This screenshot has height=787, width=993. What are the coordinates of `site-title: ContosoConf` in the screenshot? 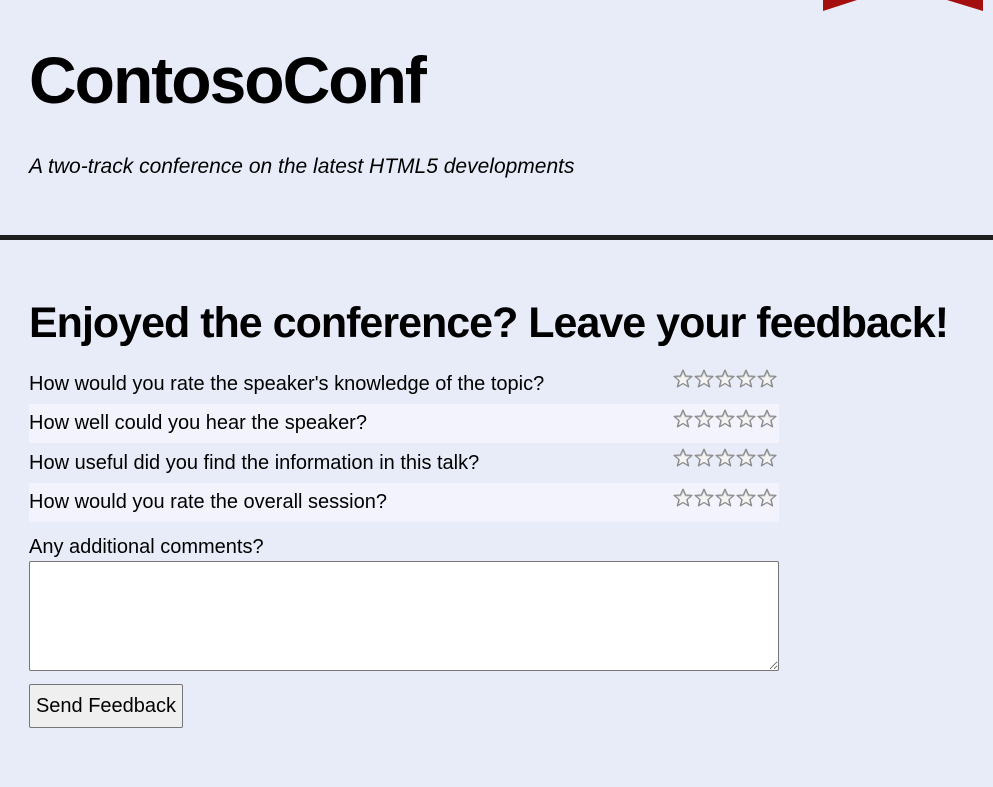 It's located at (228, 80).